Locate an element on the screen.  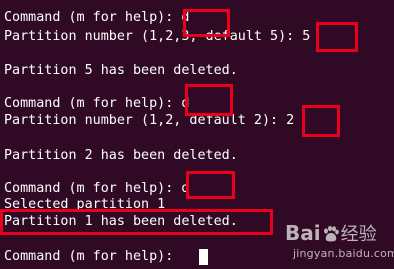
watermark-brand-right: 经验 is located at coordinates (358, 234).